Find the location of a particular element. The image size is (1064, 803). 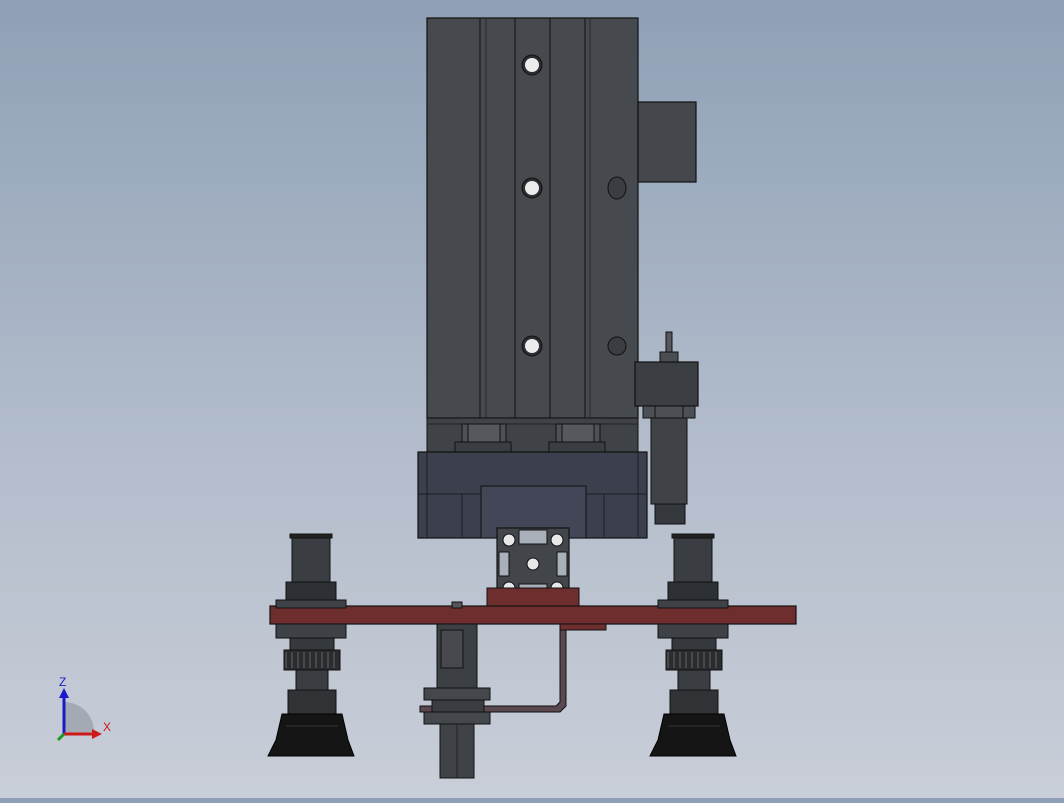

x-axis-label: X is located at coordinates (107, 727).